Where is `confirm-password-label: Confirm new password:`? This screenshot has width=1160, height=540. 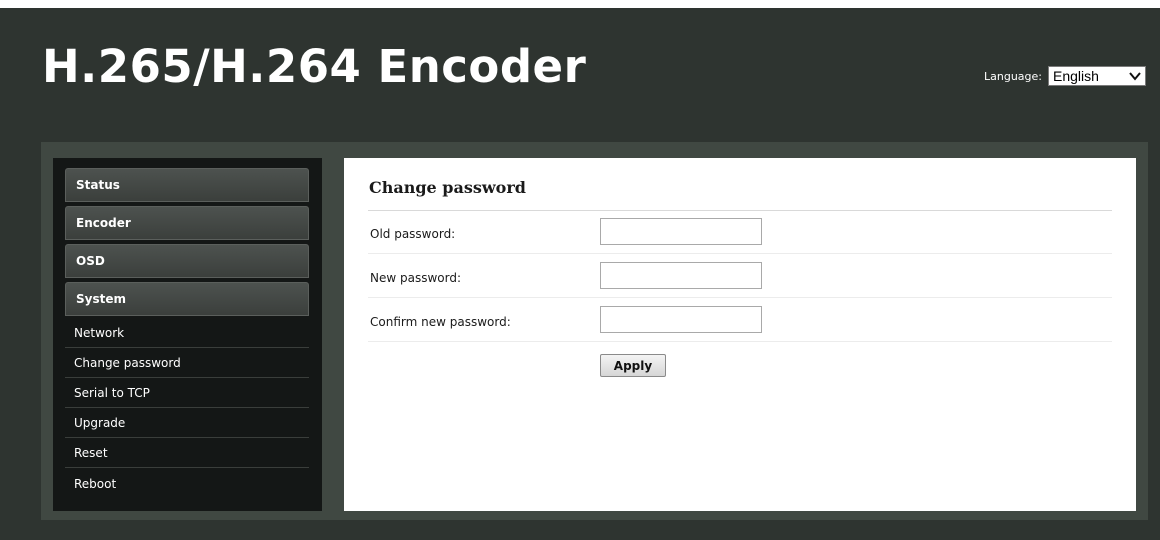
confirm-password-label: Confirm new password: is located at coordinates (440, 322).